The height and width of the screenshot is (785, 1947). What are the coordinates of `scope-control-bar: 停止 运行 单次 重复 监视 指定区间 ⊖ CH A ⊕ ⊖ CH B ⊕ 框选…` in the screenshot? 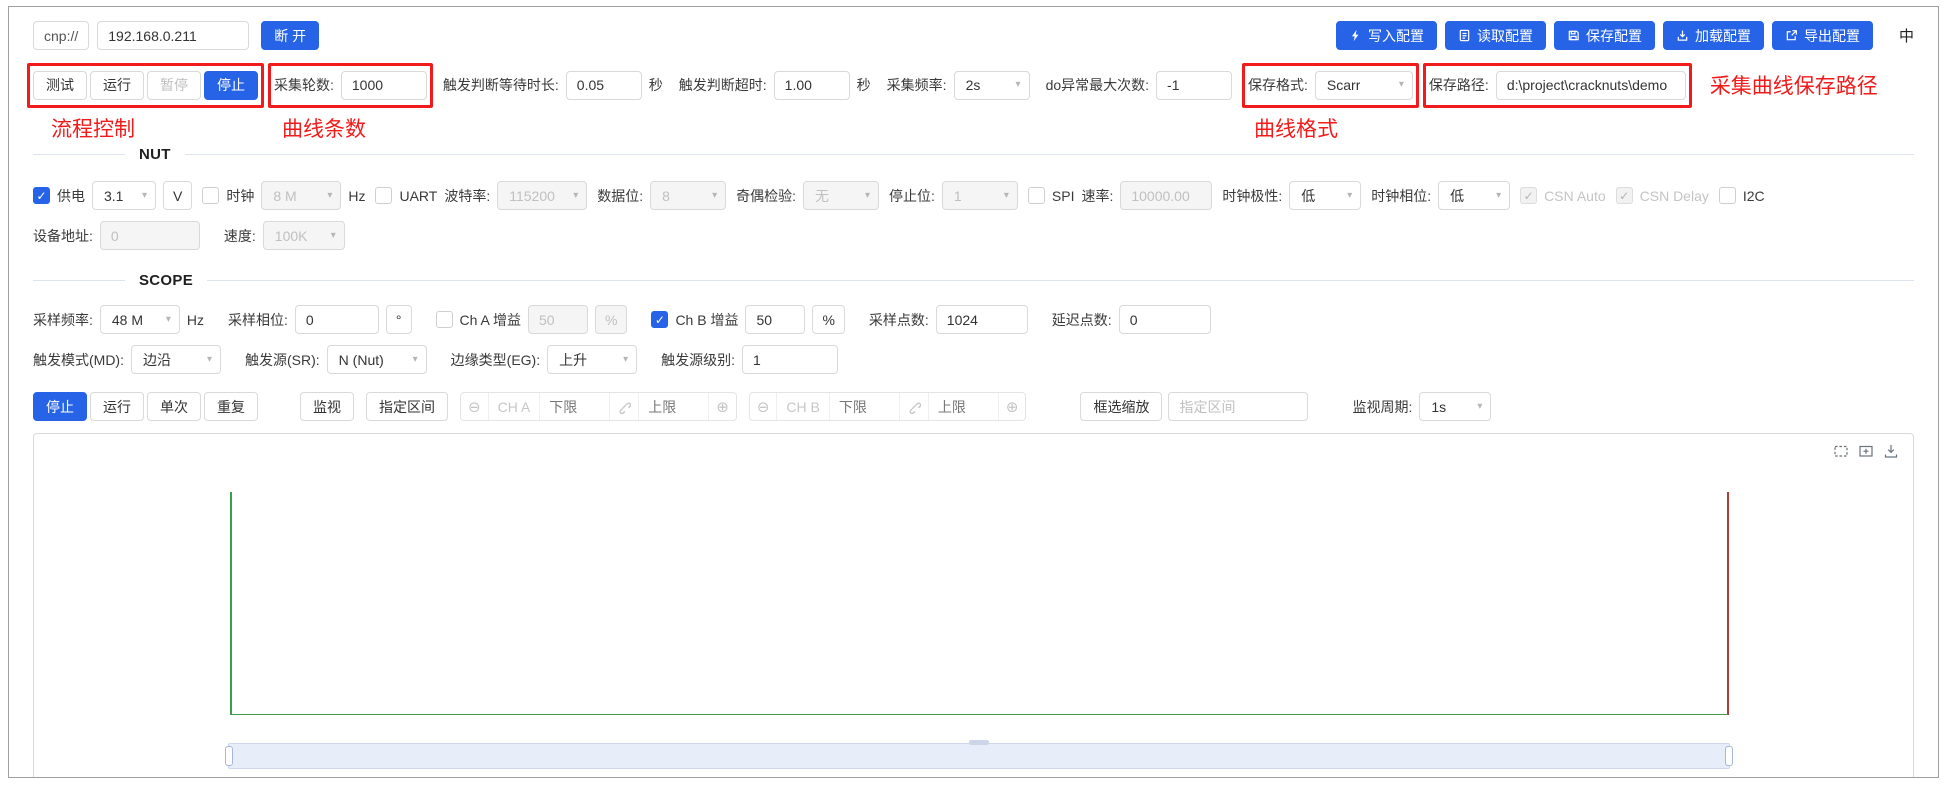 It's located at (973, 406).